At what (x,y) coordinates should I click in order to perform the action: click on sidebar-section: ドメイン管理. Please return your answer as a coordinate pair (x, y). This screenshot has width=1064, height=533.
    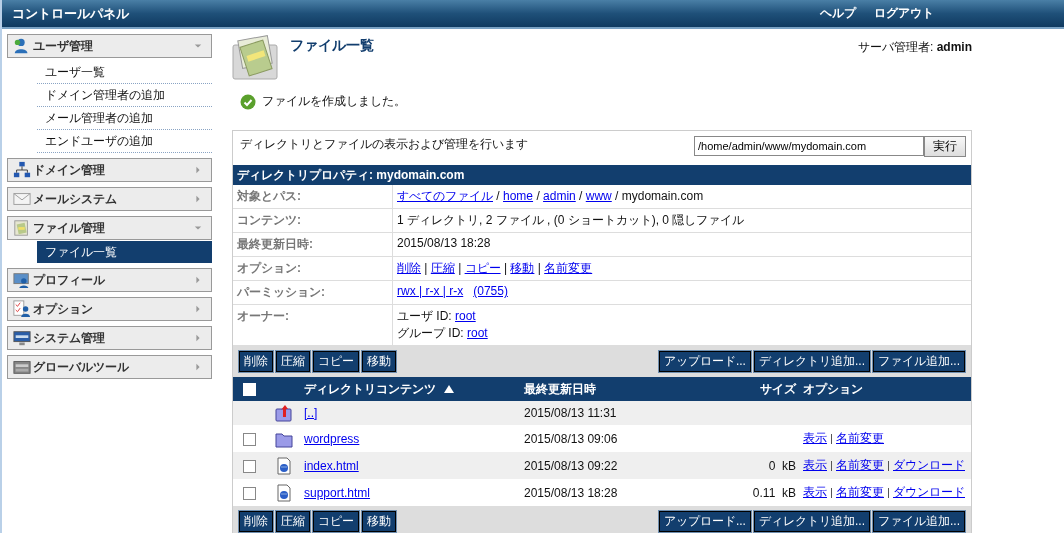
    Looking at the image, I should click on (109, 170).